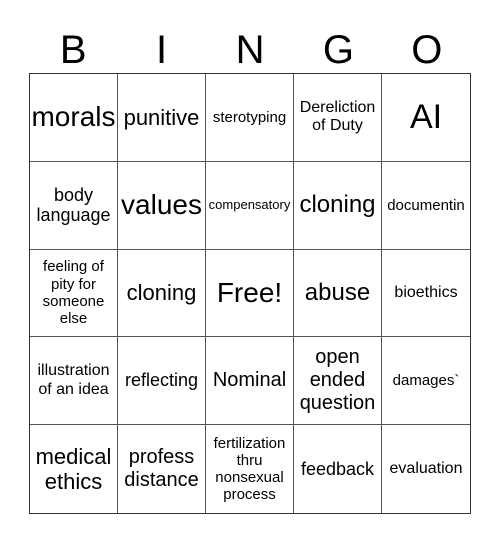 The width and height of the screenshot is (500, 544). What do you see at coordinates (338, 293) in the screenshot?
I see `bingo-cell: abuse` at bounding box center [338, 293].